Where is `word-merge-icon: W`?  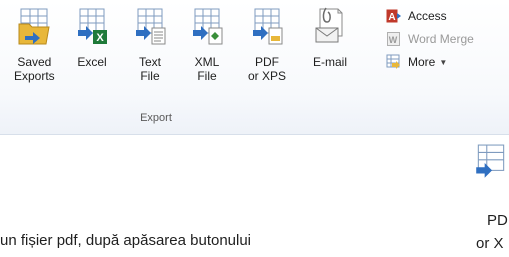
word-merge-icon: W is located at coordinates (393, 39).